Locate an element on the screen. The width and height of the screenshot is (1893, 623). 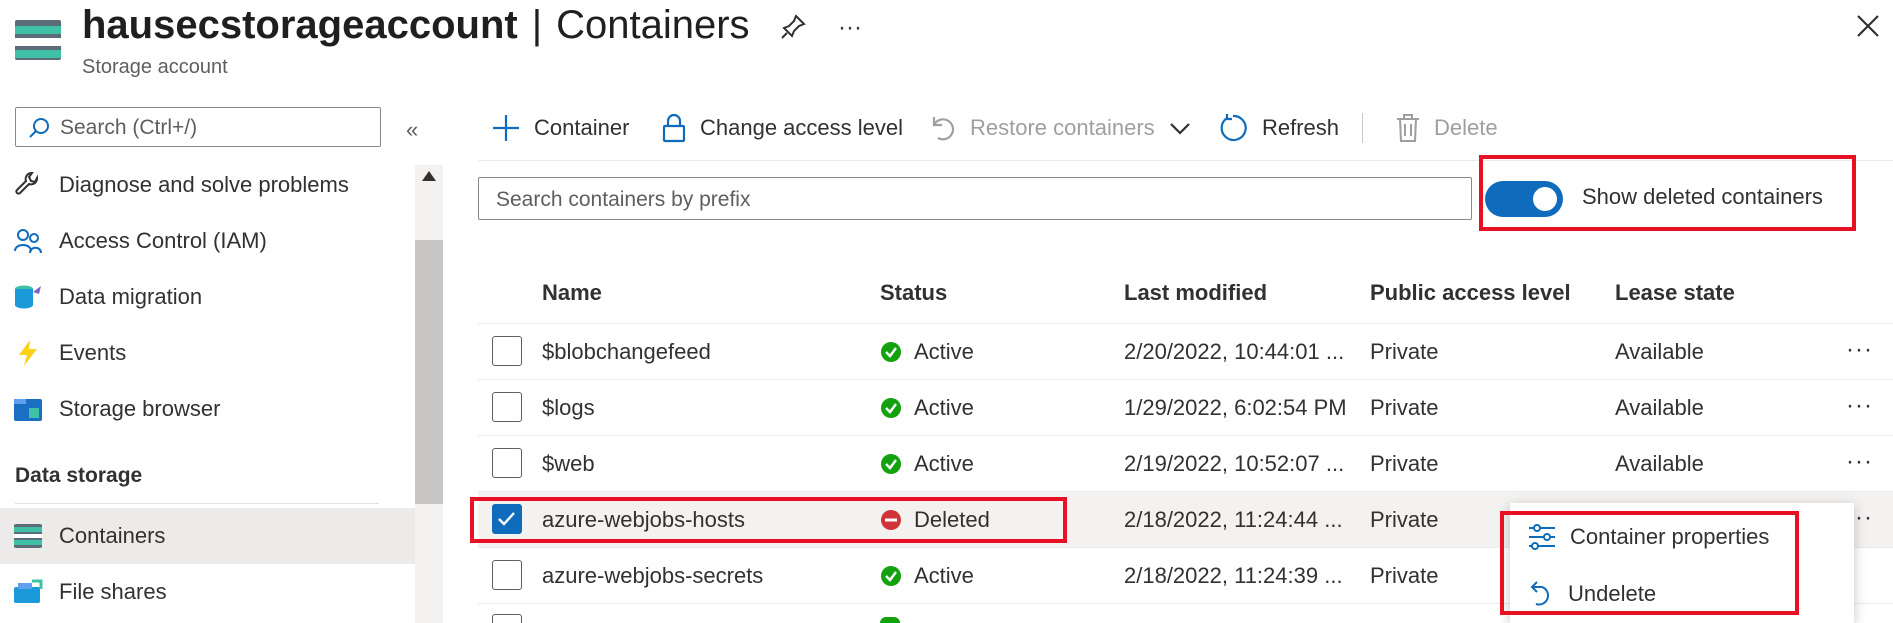
chevron-down-icon is located at coordinates (1180, 128).